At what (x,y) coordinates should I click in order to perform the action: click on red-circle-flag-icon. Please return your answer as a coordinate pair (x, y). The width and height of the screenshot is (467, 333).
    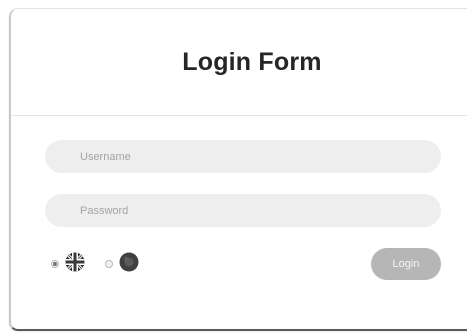
    Looking at the image, I should click on (129, 264).